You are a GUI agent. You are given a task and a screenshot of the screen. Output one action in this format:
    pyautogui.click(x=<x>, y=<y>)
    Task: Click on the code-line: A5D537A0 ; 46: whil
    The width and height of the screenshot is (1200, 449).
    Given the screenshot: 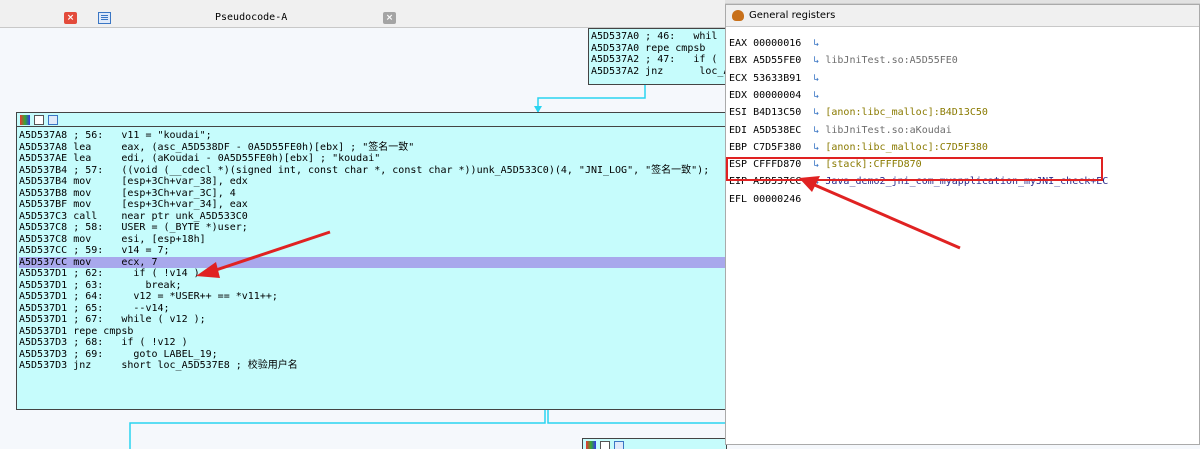 What is the action you would take?
    pyautogui.click(x=654, y=36)
    